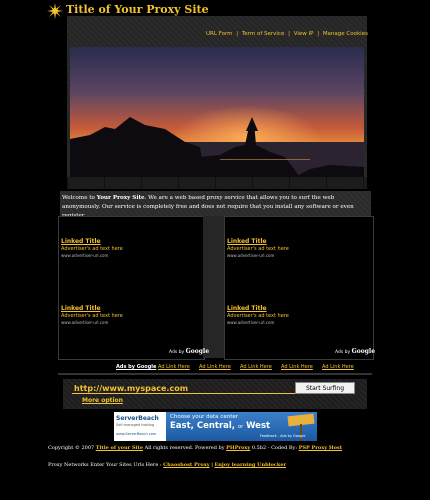 This screenshot has height=500, width=430. What do you see at coordinates (301, 432) in the screenshot?
I see `signpost-pole` at bounding box center [301, 432].